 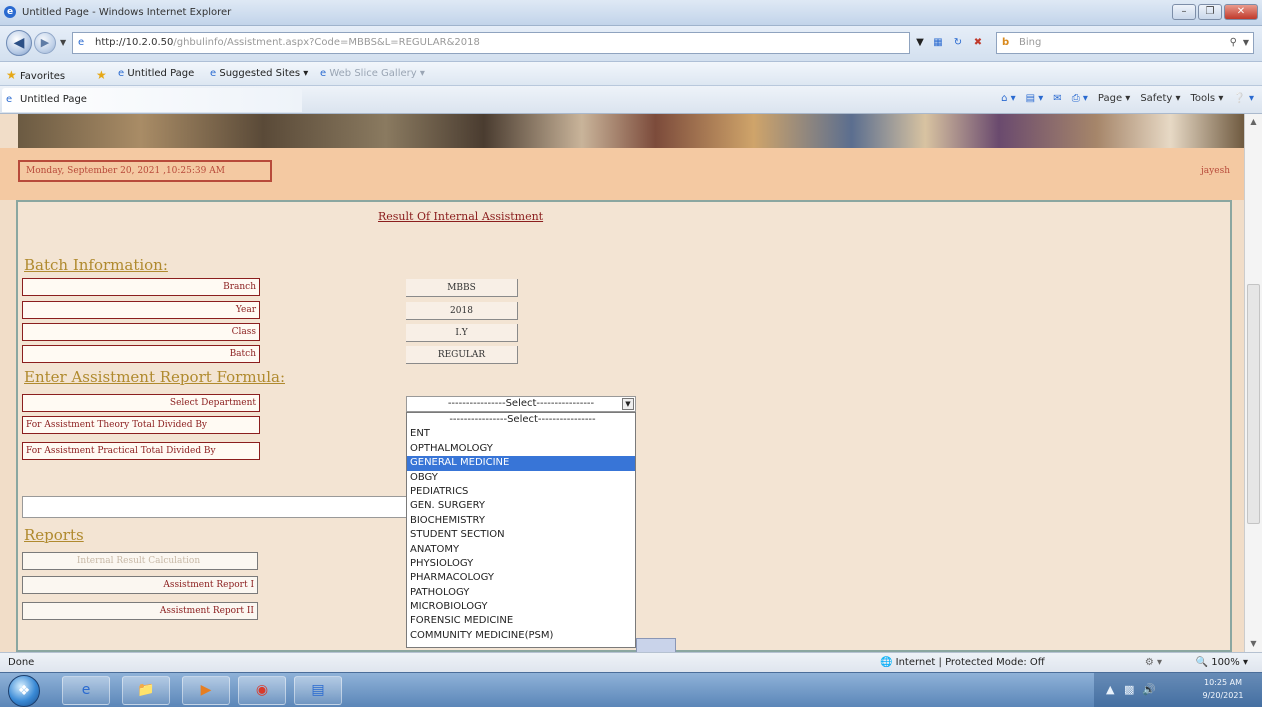 I want to click on ie-taskbar-icon: e, so click(x=86, y=690).